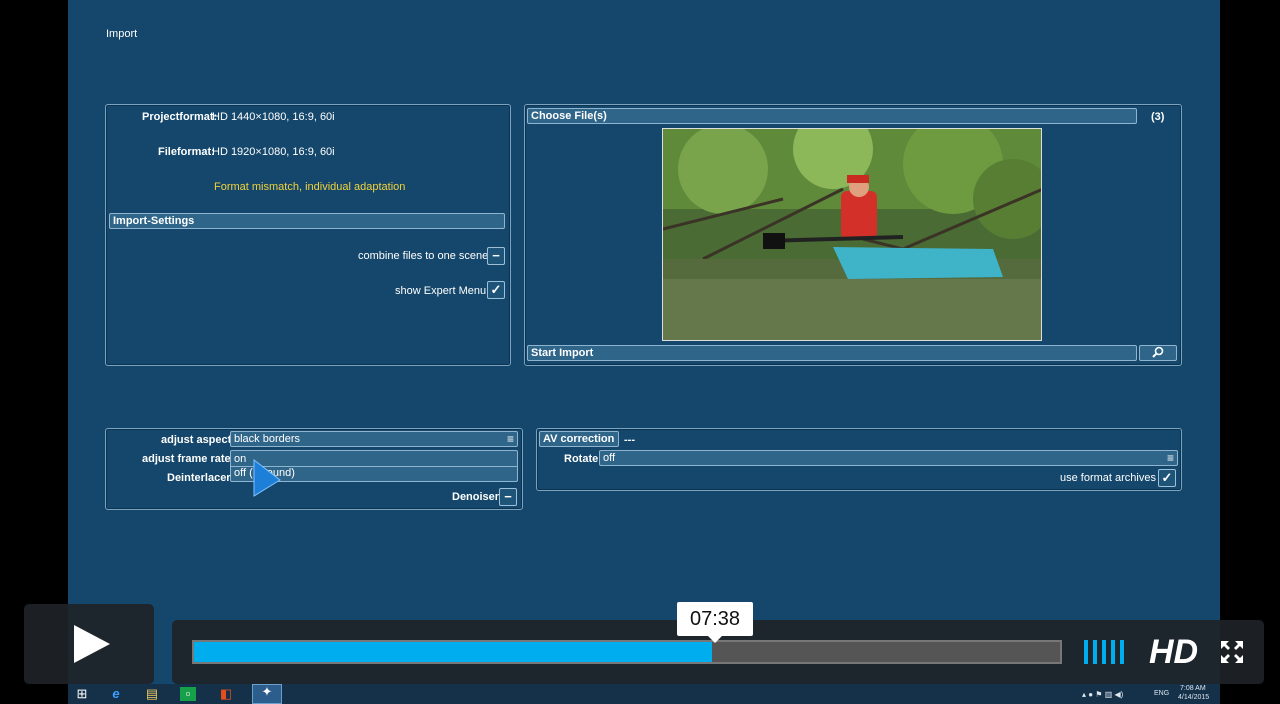 Image resolution: width=1280 pixels, height=704 pixels. What do you see at coordinates (92, 644) in the screenshot?
I see `play-icon` at bounding box center [92, 644].